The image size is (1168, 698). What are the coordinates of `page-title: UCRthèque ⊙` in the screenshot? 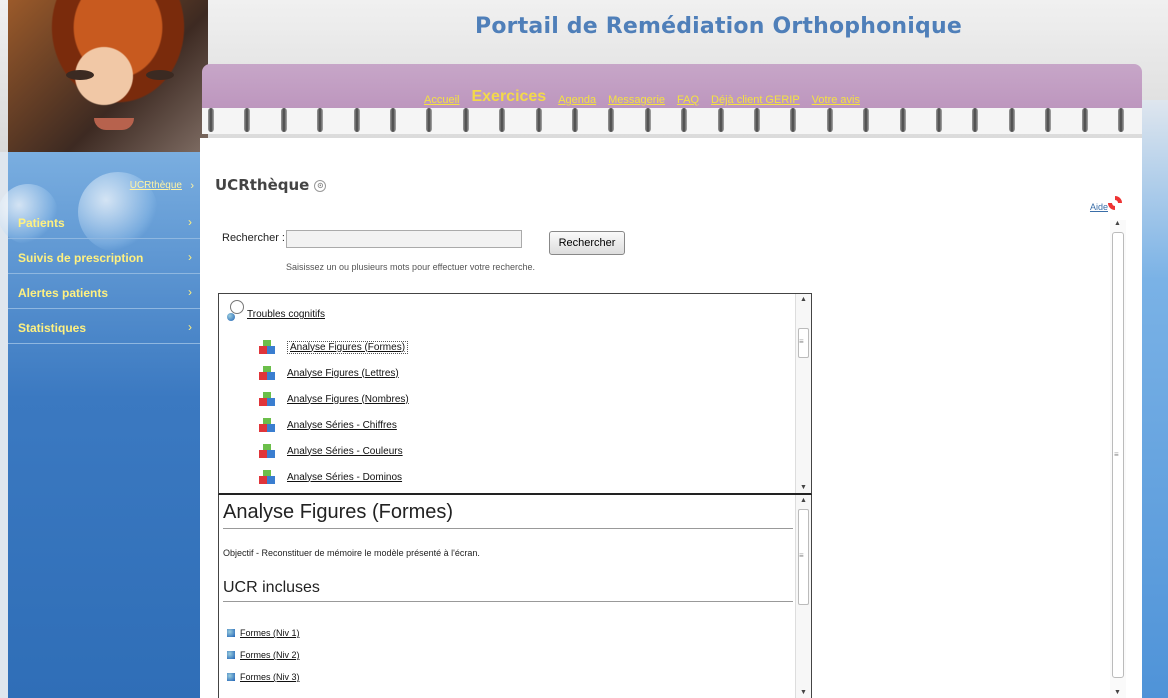 It's located at (271, 185).